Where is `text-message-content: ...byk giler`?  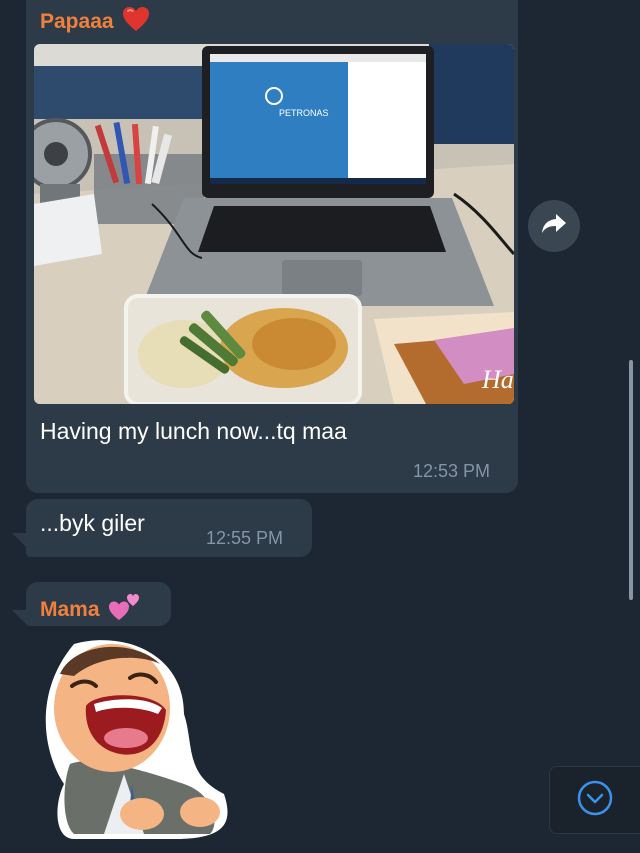
text-message-content: ...byk giler is located at coordinates (92, 523).